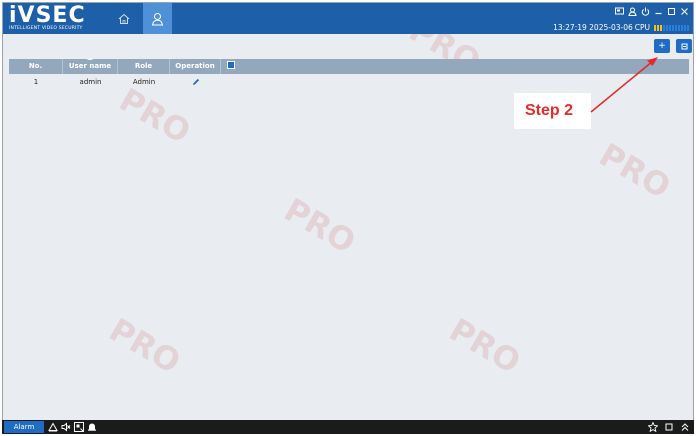 Image resolution: width=696 pixels, height=436 pixels. What do you see at coordinates (632, 11) in the screenshot?
I see `account-icon` at bounding box center [632, 11].